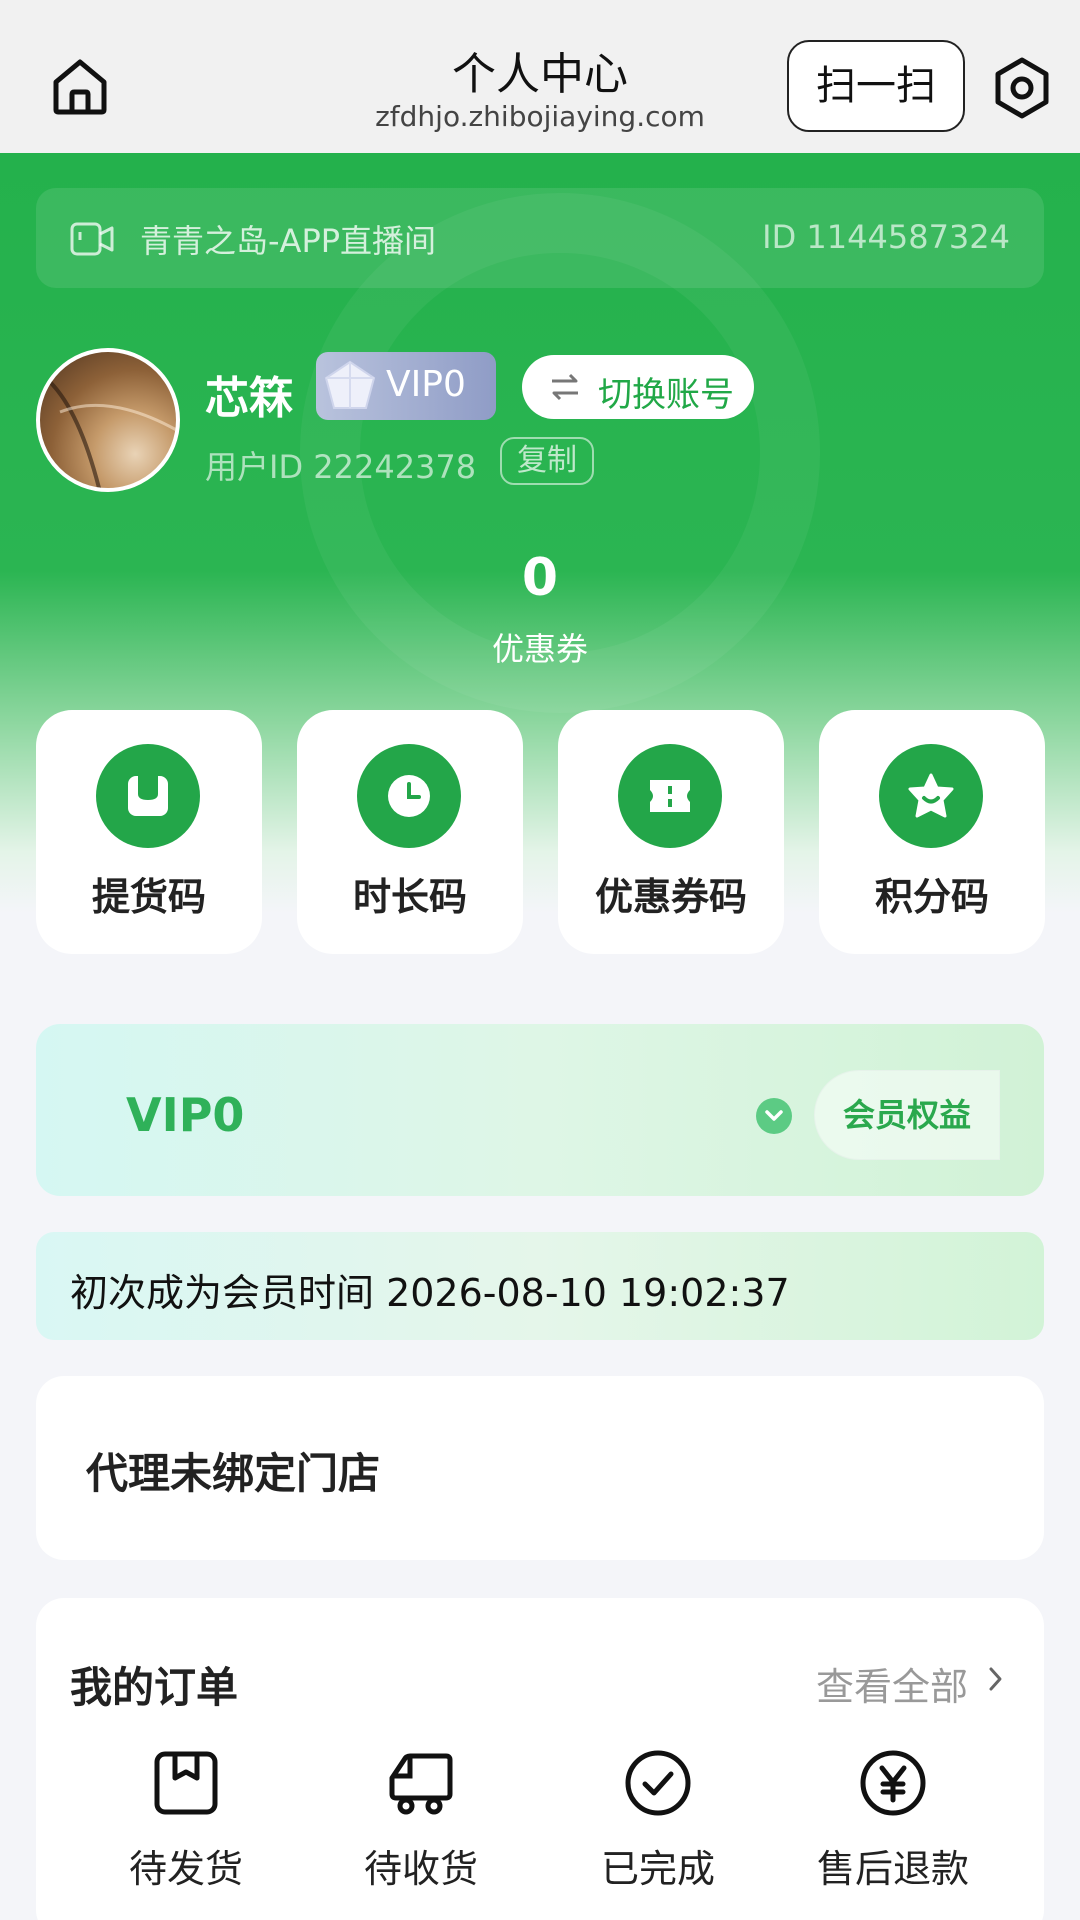 The image size is (1080, 1920). I want to click on yuan-icon, so click(893, 1783).